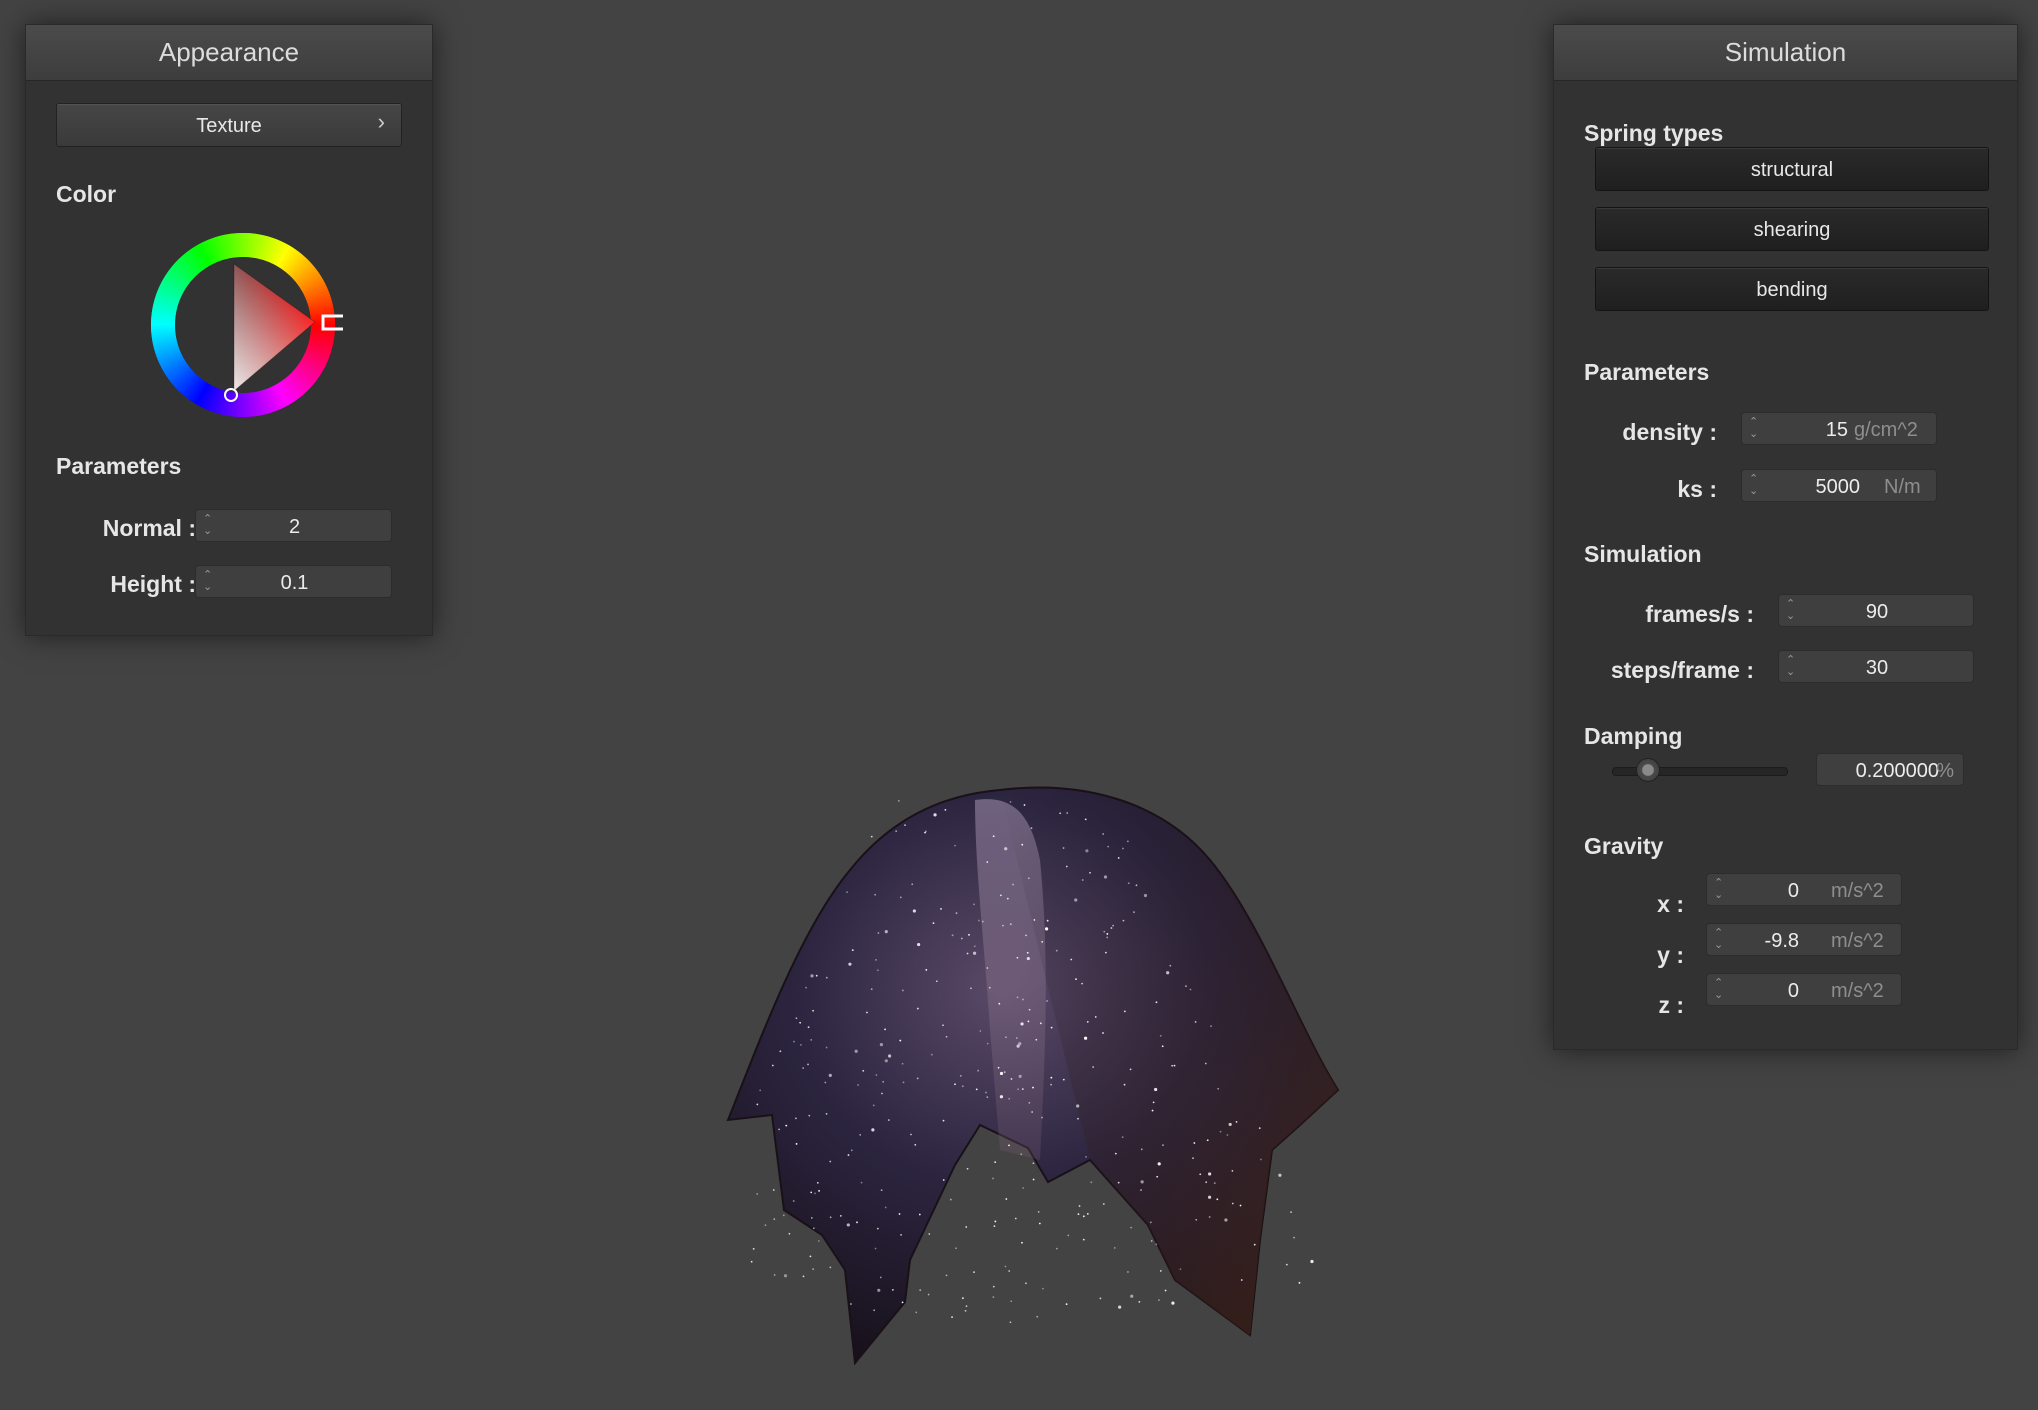  I want to click on gravity-y-spinbox: ⌃ ⌄ -9.8 m/s^2, so click(1804, 939).